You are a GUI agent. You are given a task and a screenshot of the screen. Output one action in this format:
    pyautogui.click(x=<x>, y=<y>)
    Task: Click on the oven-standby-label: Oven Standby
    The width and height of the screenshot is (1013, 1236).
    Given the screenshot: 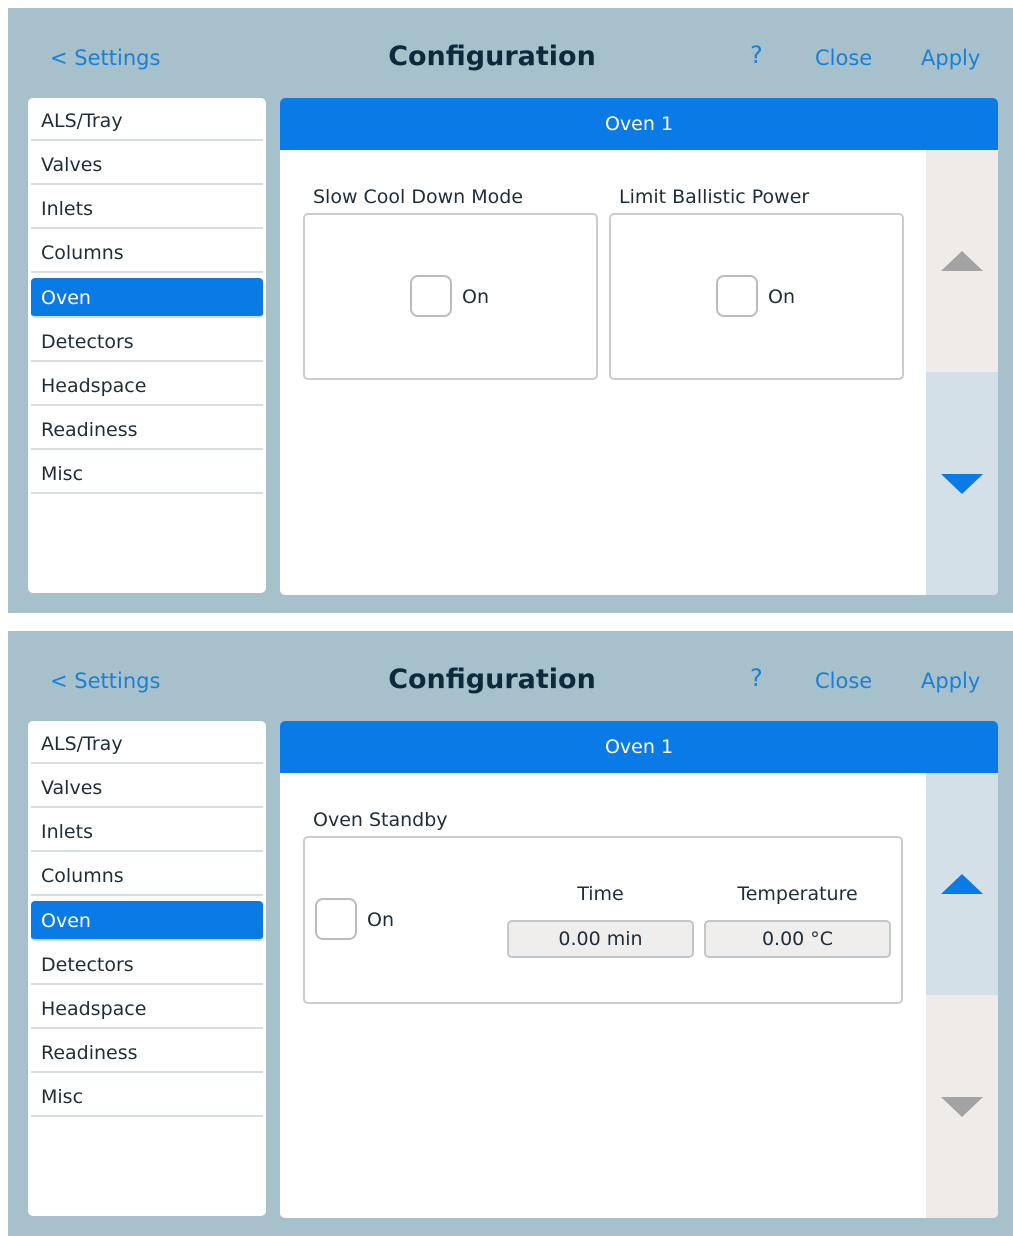 What is the action you would take?
    pyautogui.click(x=380, y=820)
    